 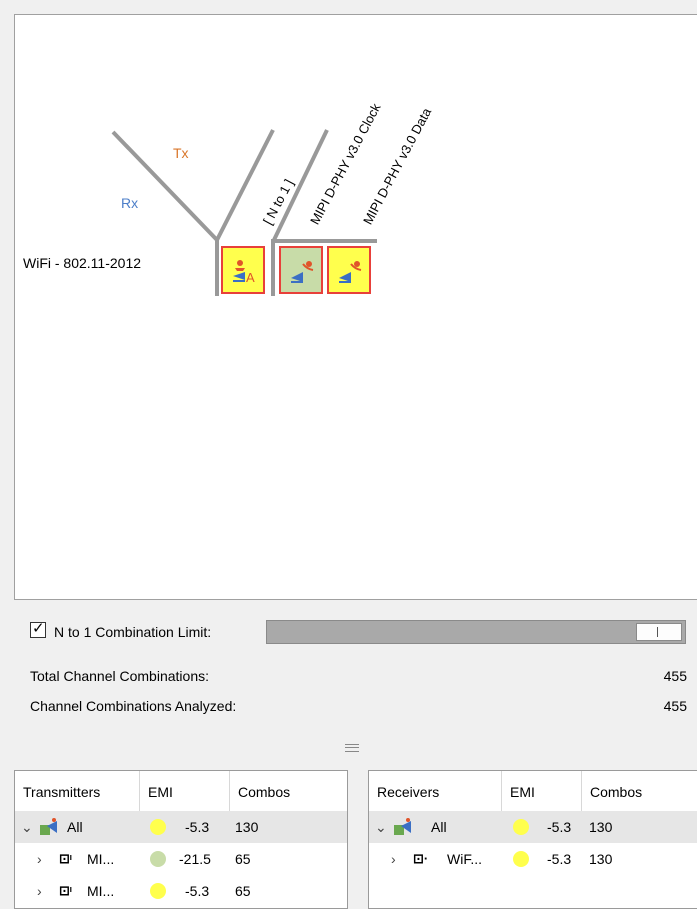 I want to click on tx-label: Tx, so click(x=181, y=153).